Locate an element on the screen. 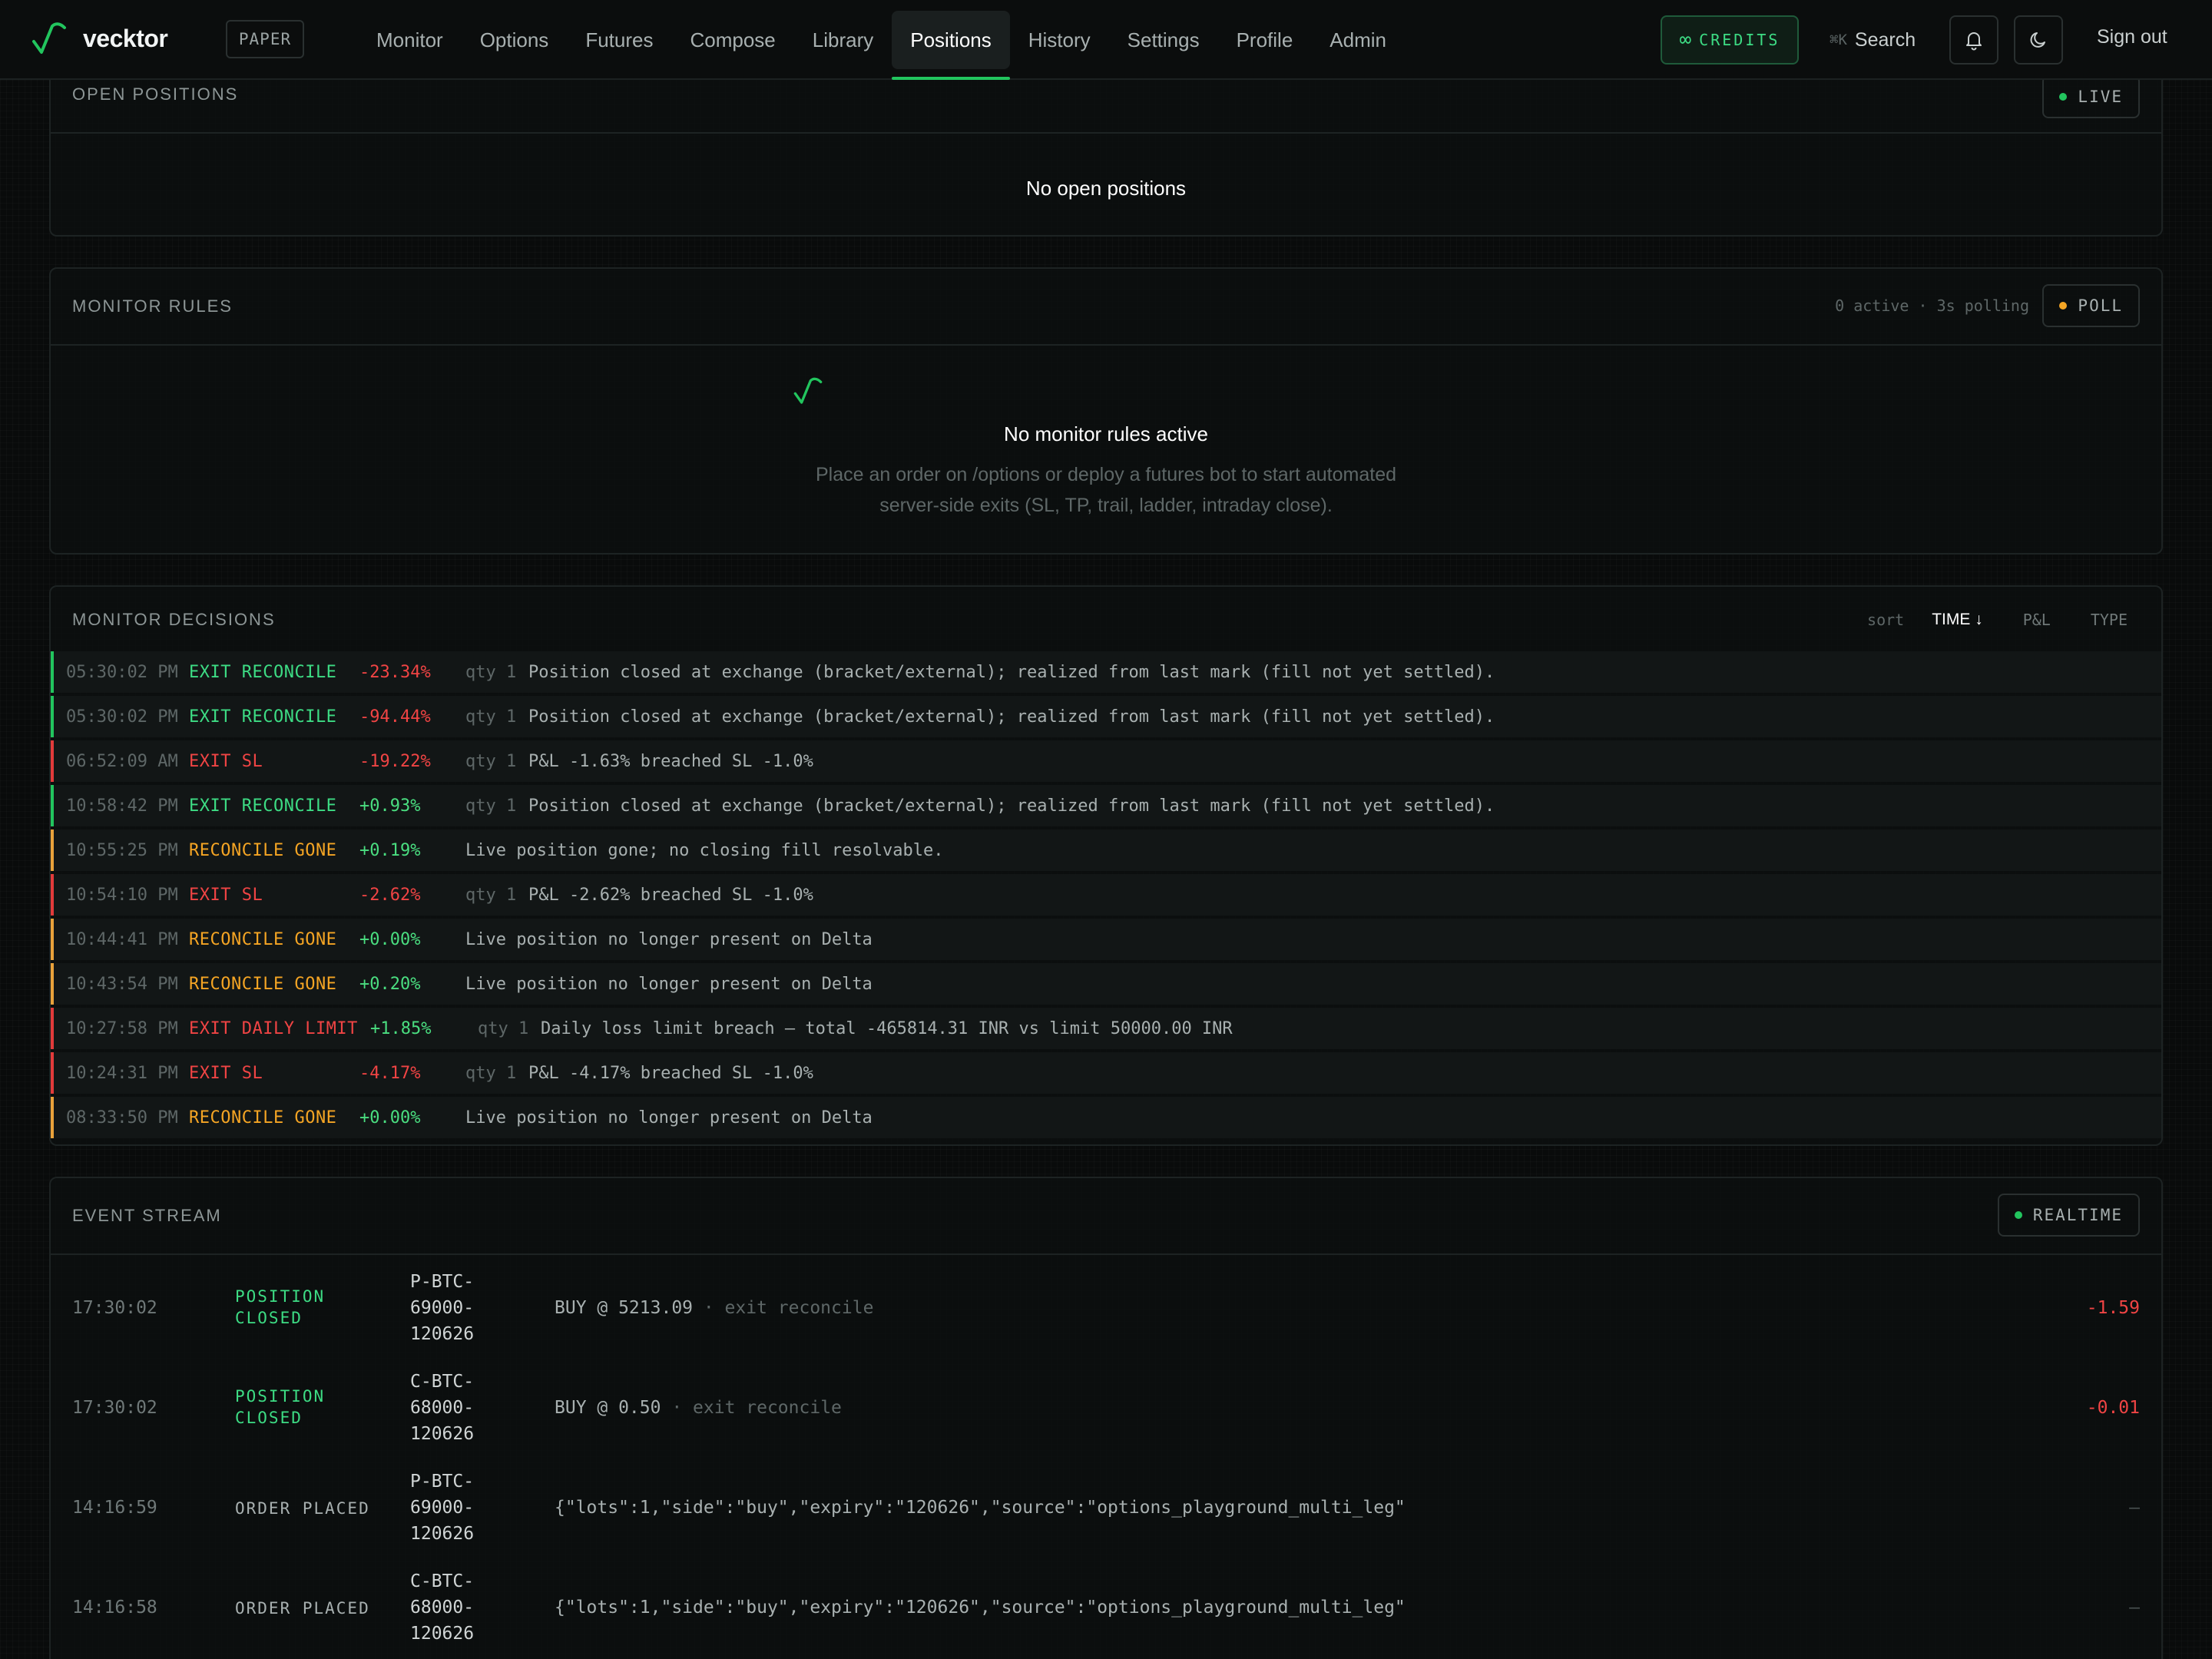 This screenshot has width=2212, height=1659. event-instrument: P-BTC- 69000- 120626 is located at coordinates (442, 1508).